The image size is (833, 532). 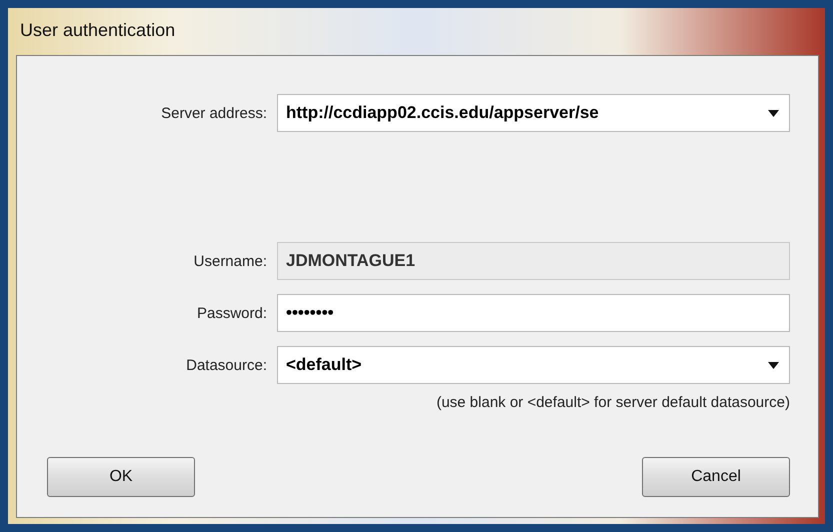 What do you see at coordinates (213, 113) in the screenshot?
I see `field-label: Server address:` at bounding box center [213, 113].